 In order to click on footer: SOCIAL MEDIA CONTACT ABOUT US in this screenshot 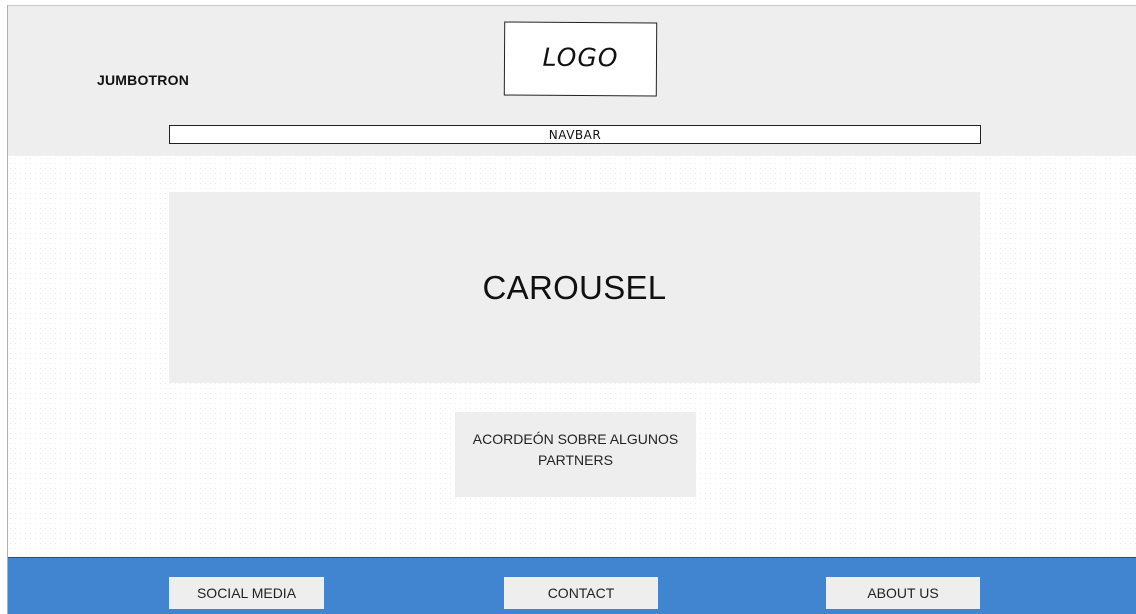, I will do `click(572, 585)`.